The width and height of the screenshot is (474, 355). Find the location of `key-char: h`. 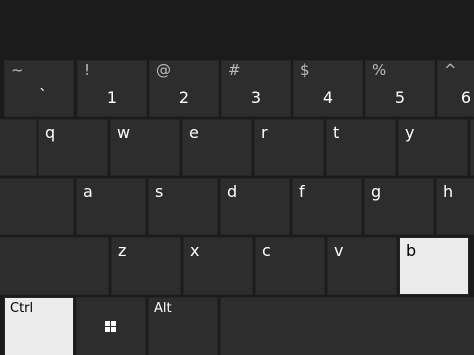

key-char: h is located at coordinates (448, 191).